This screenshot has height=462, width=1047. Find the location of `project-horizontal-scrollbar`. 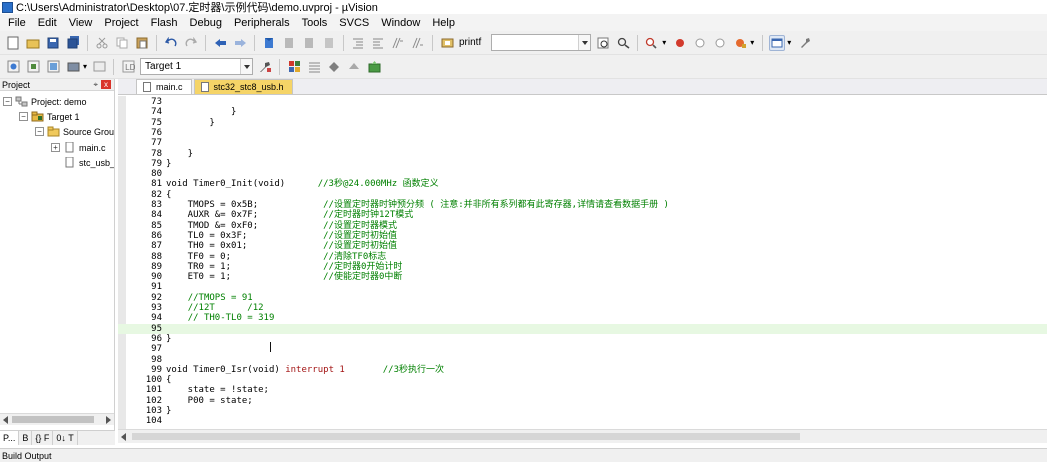

project-horizontal-scrollbar is located at coordinates (57, 419).